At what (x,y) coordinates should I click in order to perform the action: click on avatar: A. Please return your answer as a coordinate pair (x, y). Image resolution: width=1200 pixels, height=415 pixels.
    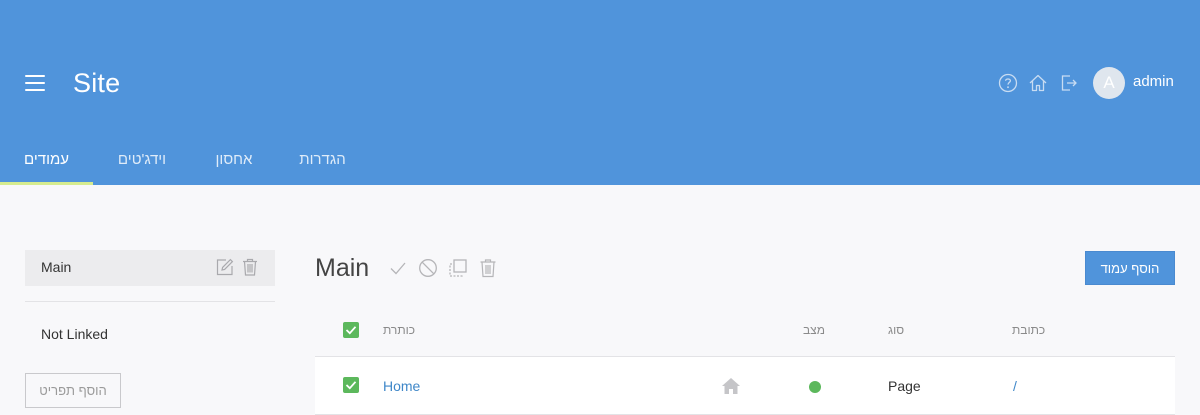
    Looking at the image, I should click on (1109, 83).